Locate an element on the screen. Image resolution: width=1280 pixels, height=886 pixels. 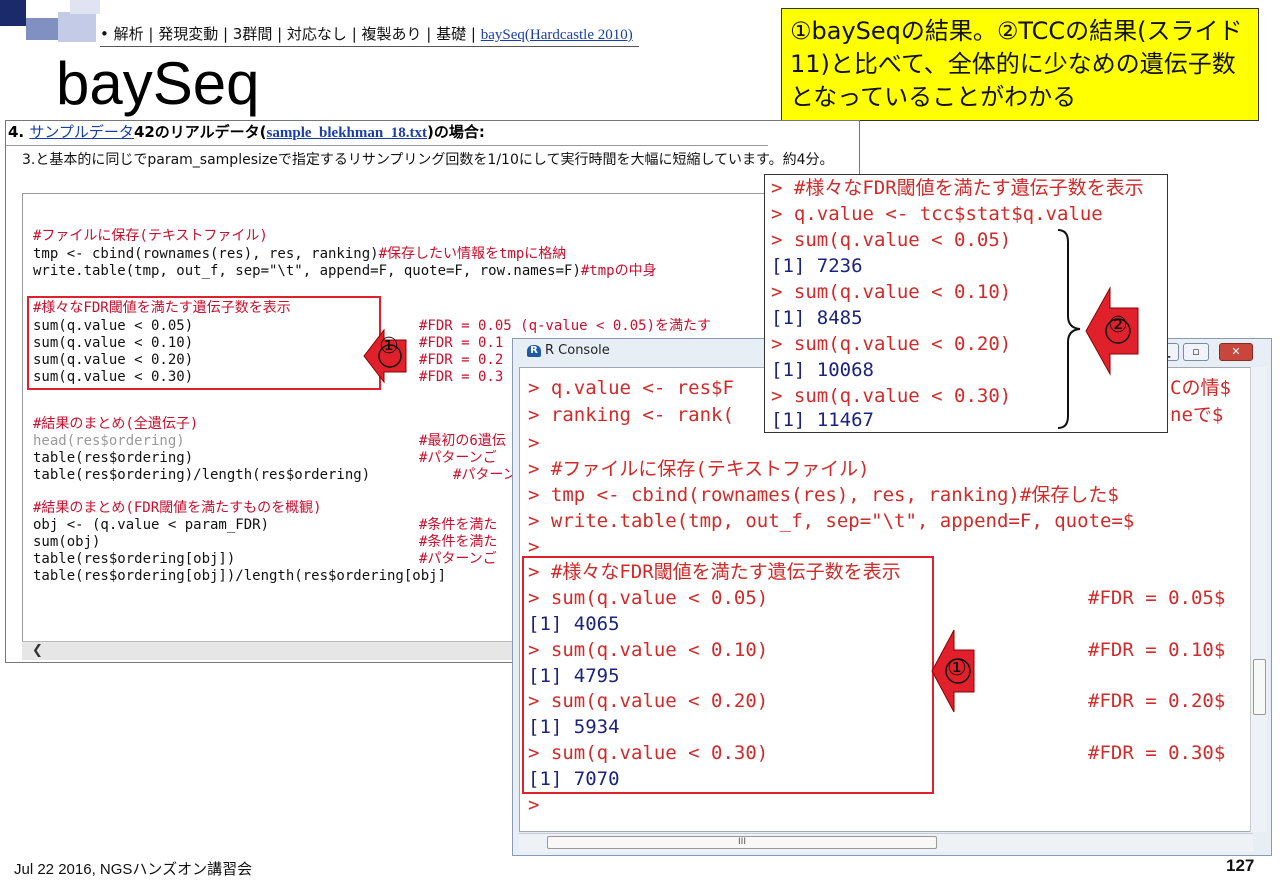
maximize-button: ▫ is located at coordinates (1196, 352).